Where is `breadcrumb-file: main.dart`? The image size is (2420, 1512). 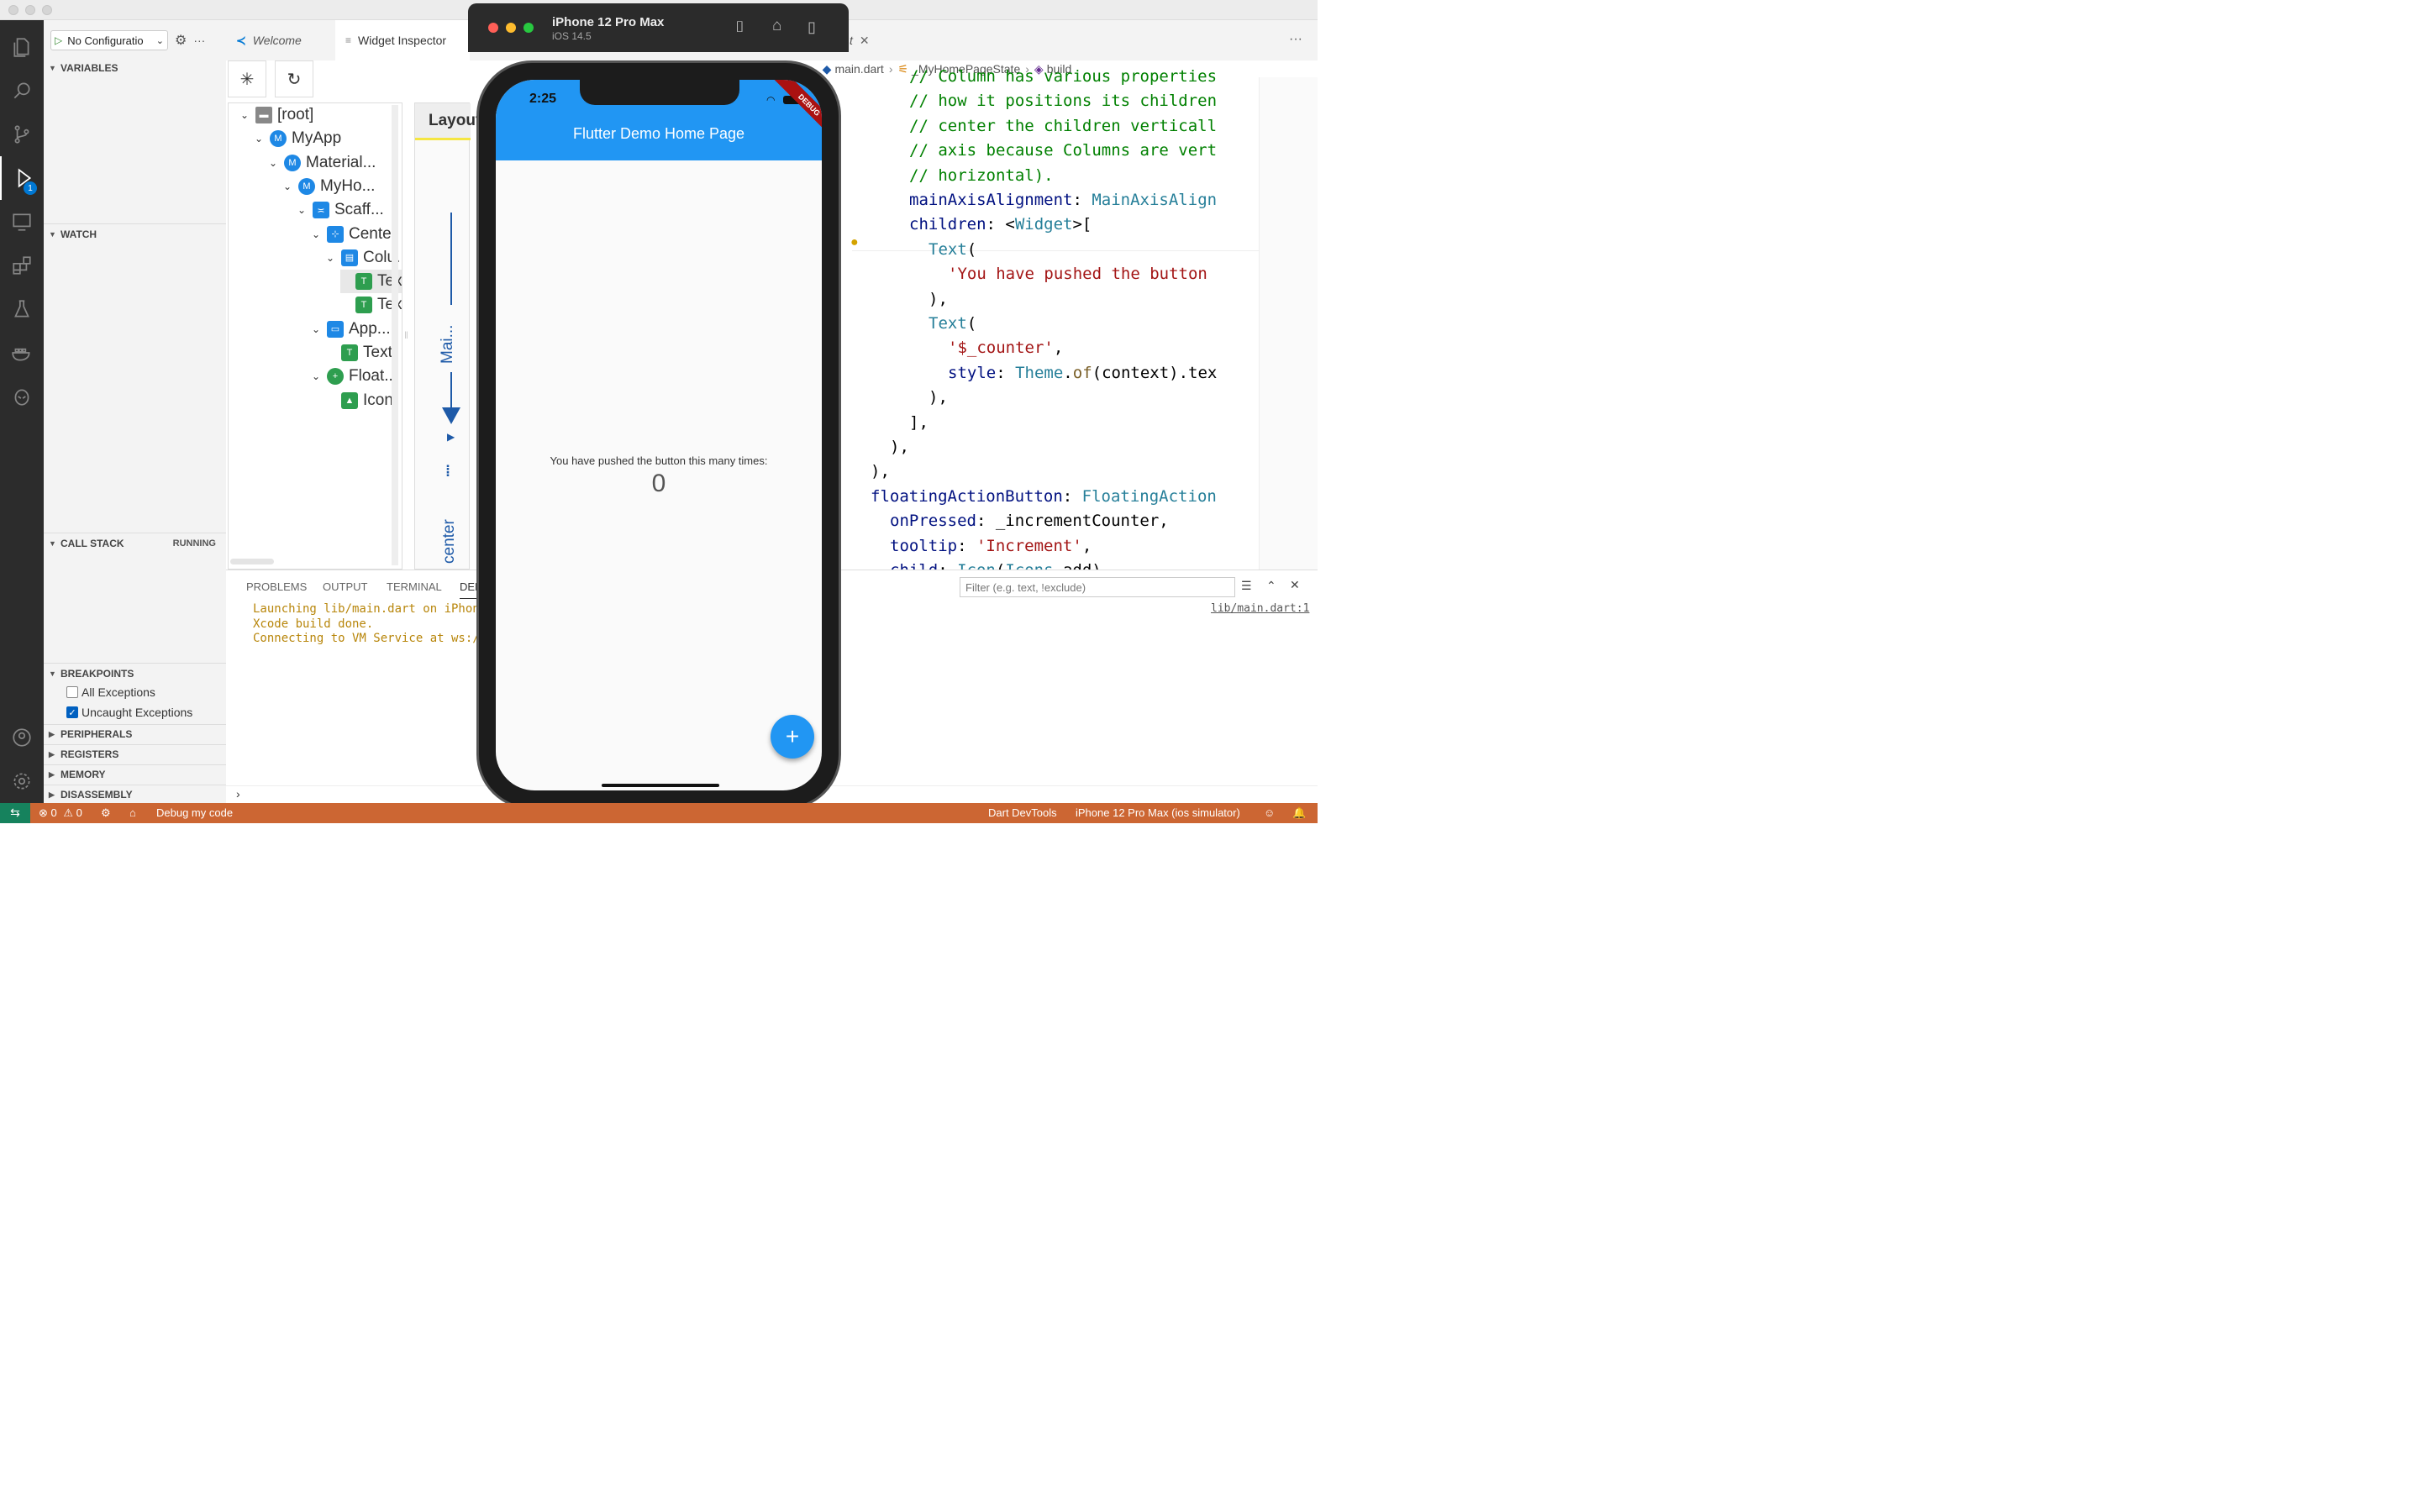 breadcrumb-file: main.dart is located at coordinates (858, 69).